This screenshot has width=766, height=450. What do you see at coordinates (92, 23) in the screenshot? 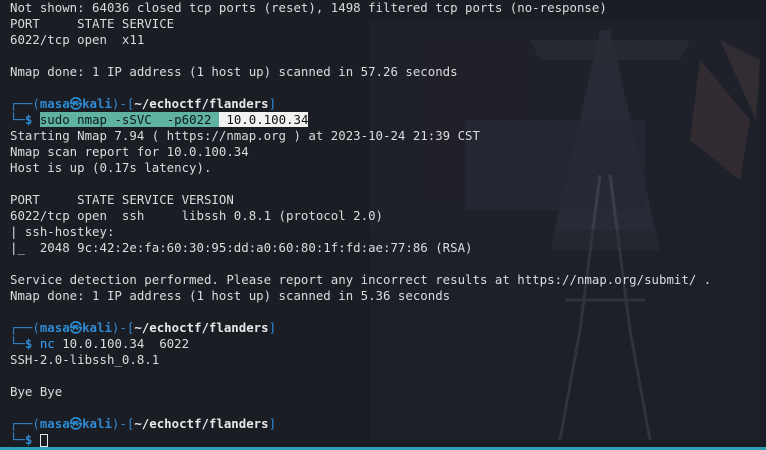
I see `terminal-line: PORT STATE SERVICE` at bounding box center [92, 23].